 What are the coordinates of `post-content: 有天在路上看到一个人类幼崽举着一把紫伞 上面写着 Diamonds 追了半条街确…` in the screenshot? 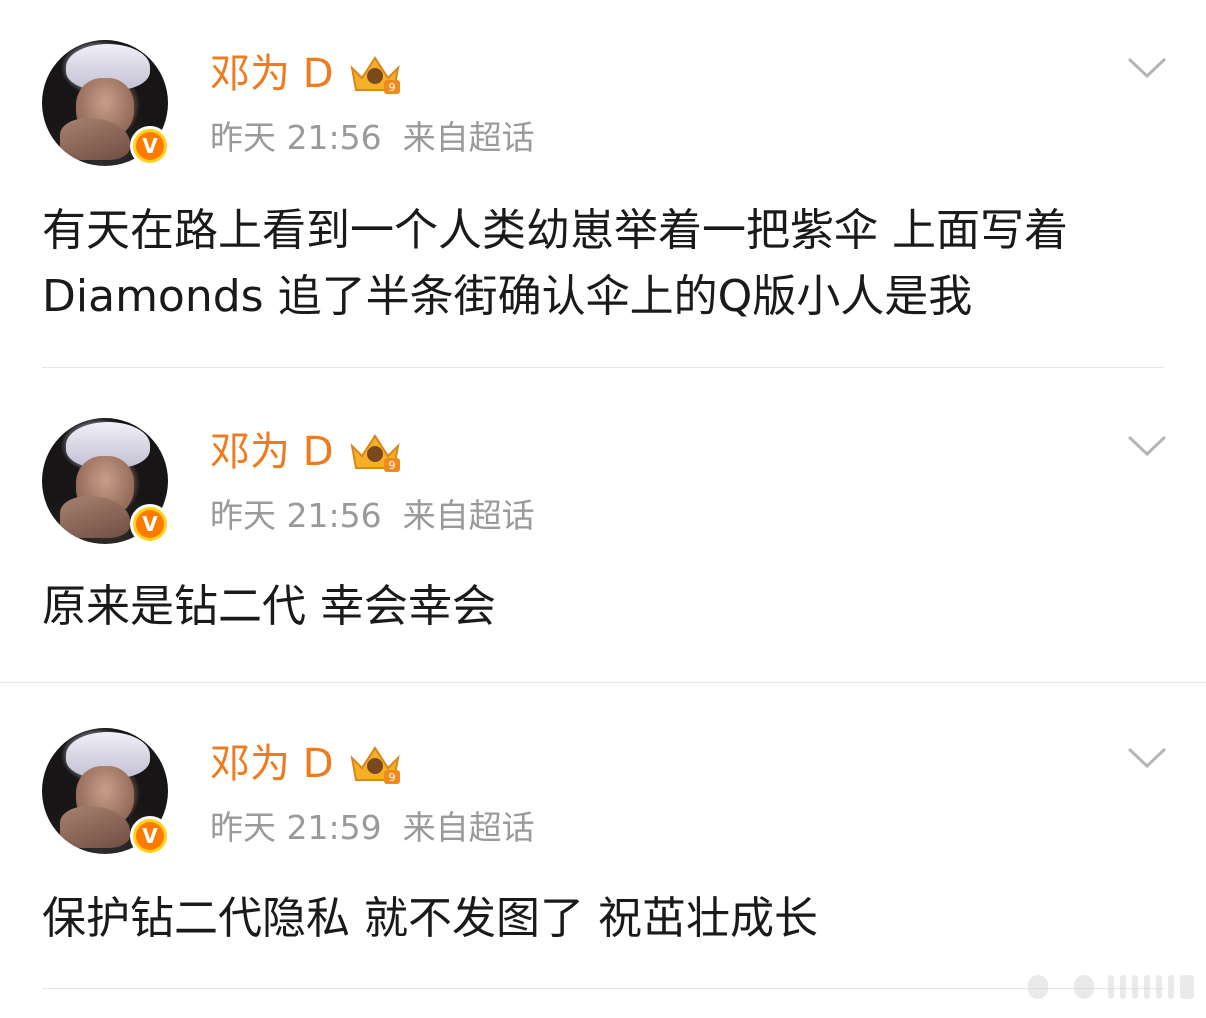 It's located at (555, 263).